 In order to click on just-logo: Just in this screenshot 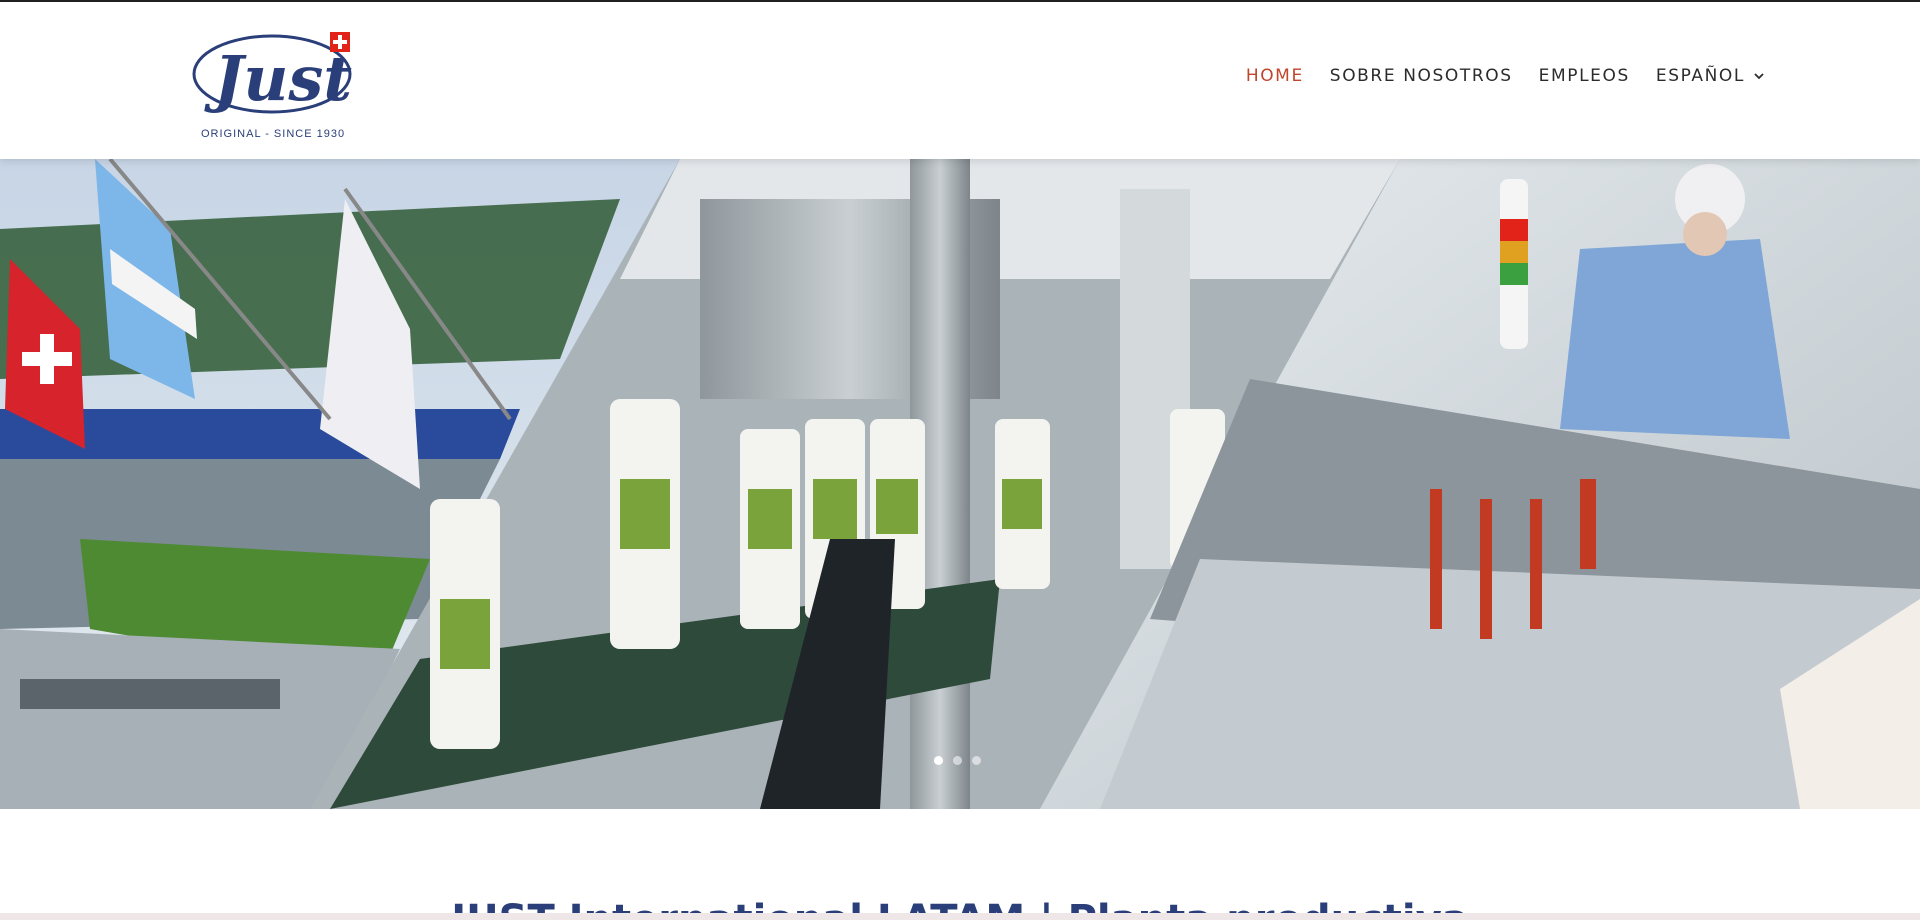, I will do `click(272, 73)`.